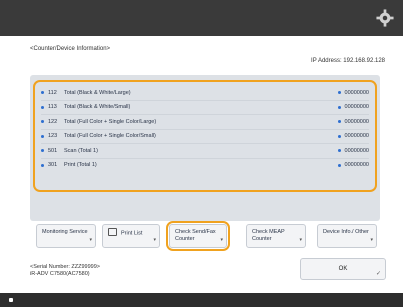  Describe the element at coordinates (52, 92) in the screenshot. I see `counter-number: 112` at that location.